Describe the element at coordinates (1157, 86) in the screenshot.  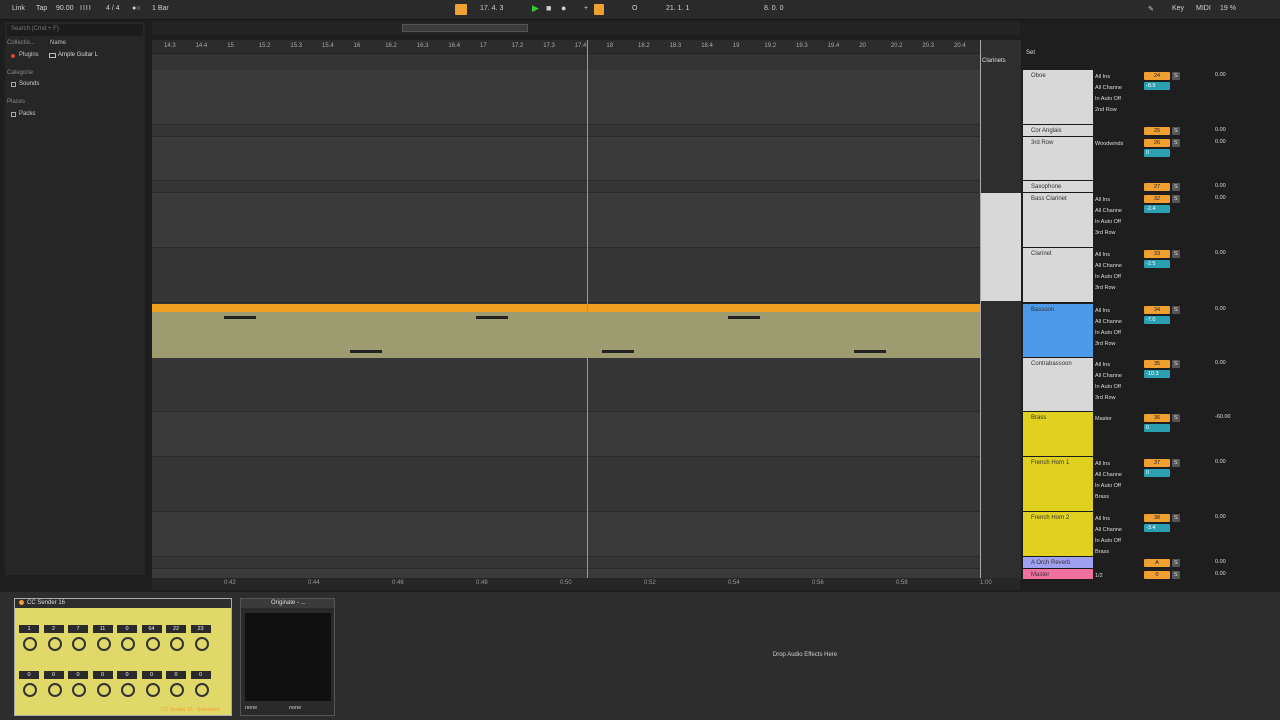
I see `pan-field: -8.9` at that location.